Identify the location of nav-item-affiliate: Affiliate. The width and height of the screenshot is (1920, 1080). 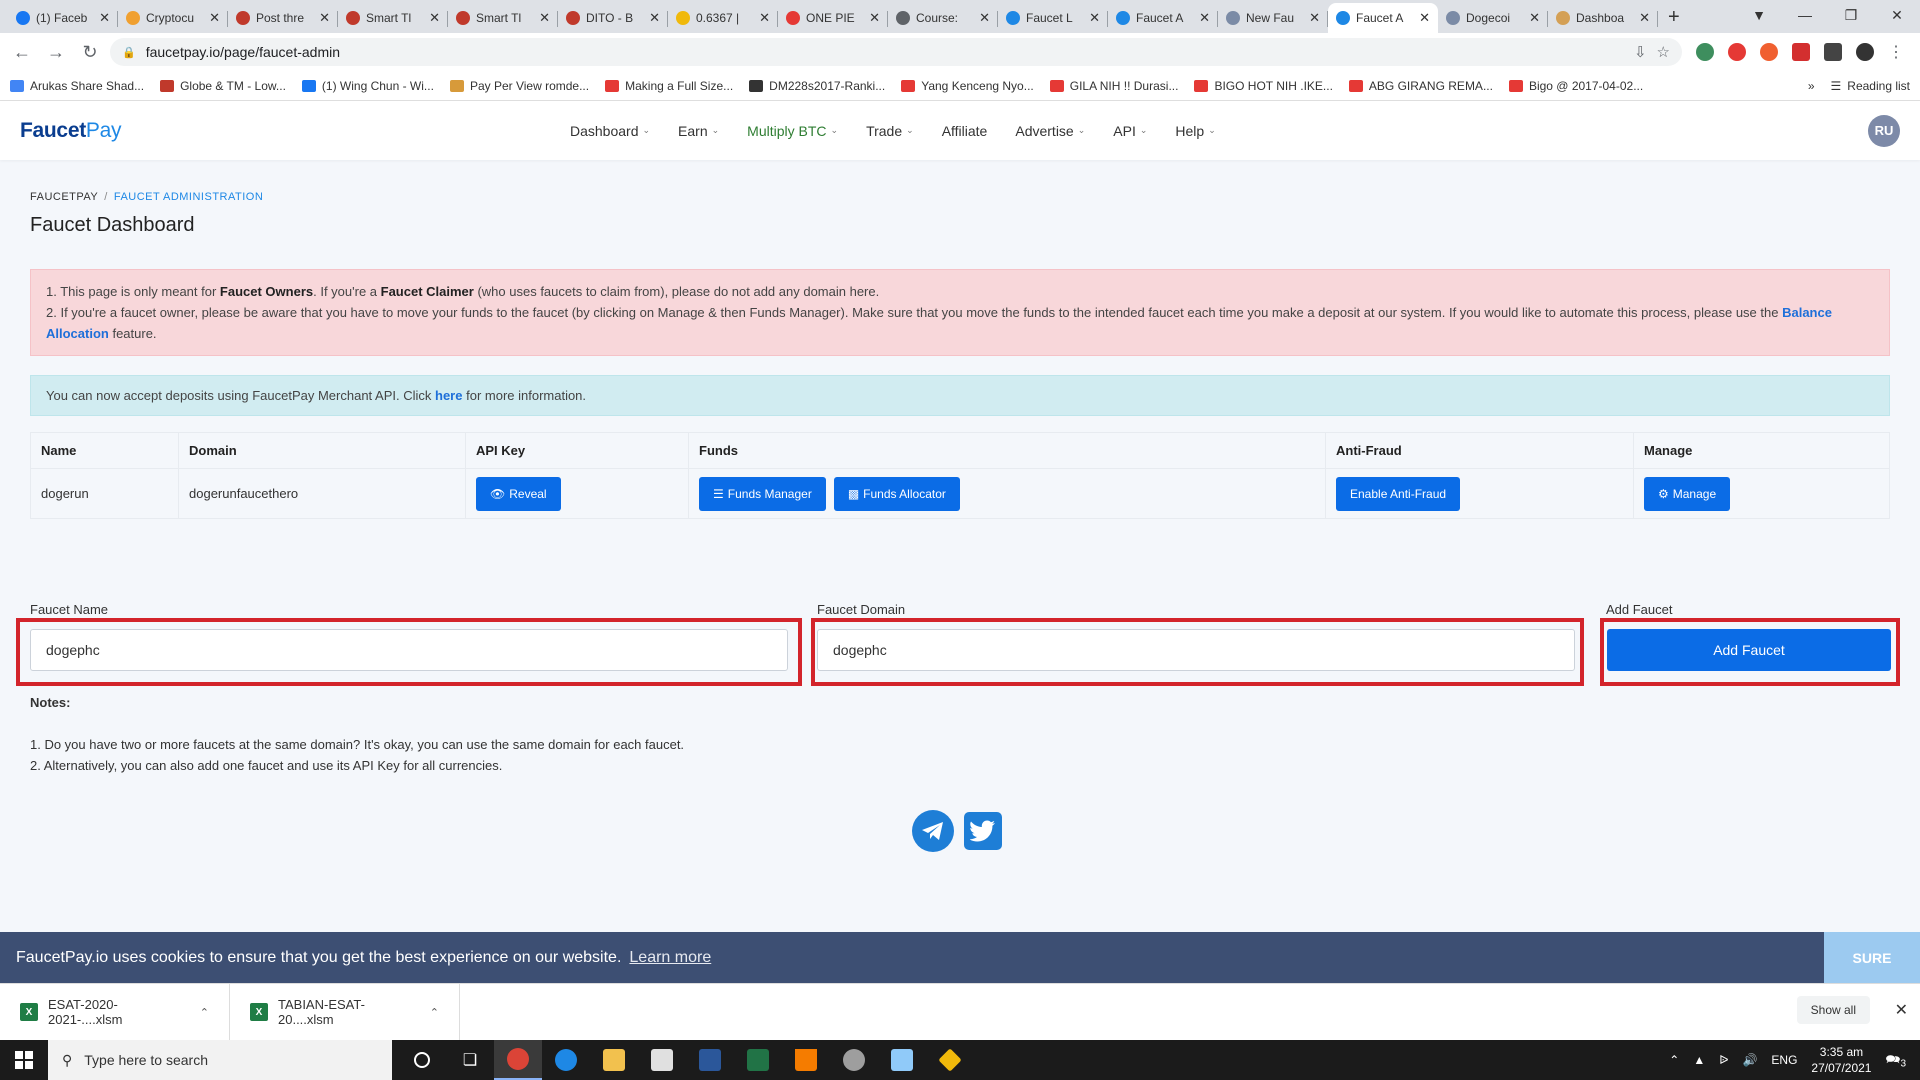
(965, 131).